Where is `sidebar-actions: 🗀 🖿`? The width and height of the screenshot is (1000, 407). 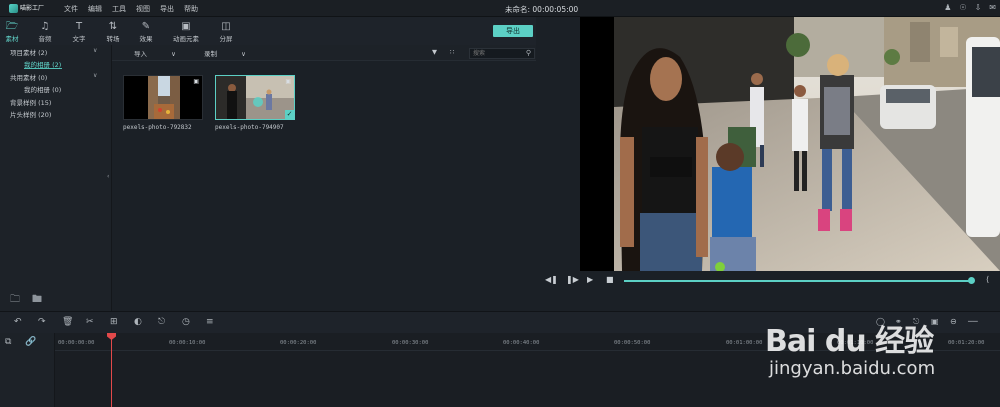
sidebar-actions: 🗀 🖿 is located at coordinates (26, 300).